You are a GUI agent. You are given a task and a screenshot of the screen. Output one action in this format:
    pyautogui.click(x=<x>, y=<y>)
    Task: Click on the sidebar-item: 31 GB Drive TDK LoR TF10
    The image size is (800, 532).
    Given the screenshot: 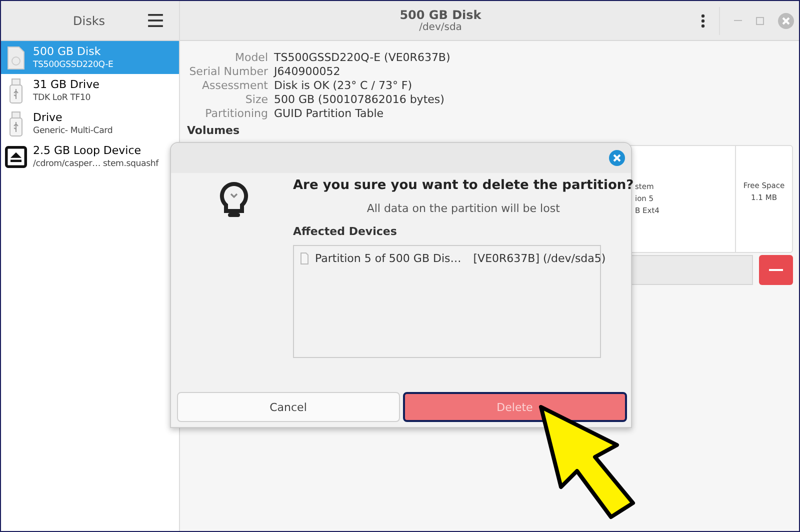 What is the action you would take?
    pyautogui.click(x=90, y=90)
    